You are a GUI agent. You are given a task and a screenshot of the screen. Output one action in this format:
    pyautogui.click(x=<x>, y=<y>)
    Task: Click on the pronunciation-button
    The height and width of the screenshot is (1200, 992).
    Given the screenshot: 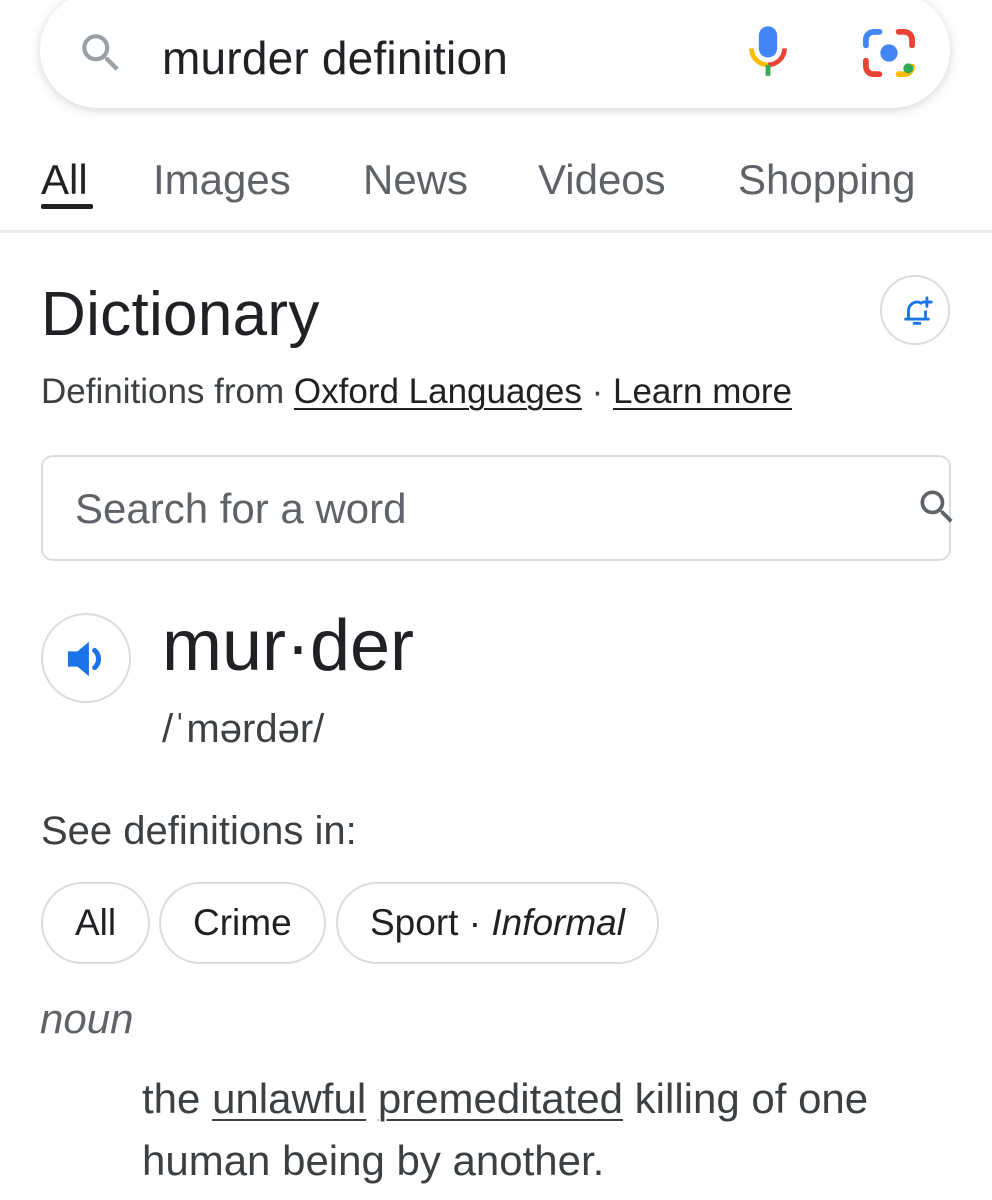 What is the action you would take?
    pyautogui.click(x=86, y=658)
    